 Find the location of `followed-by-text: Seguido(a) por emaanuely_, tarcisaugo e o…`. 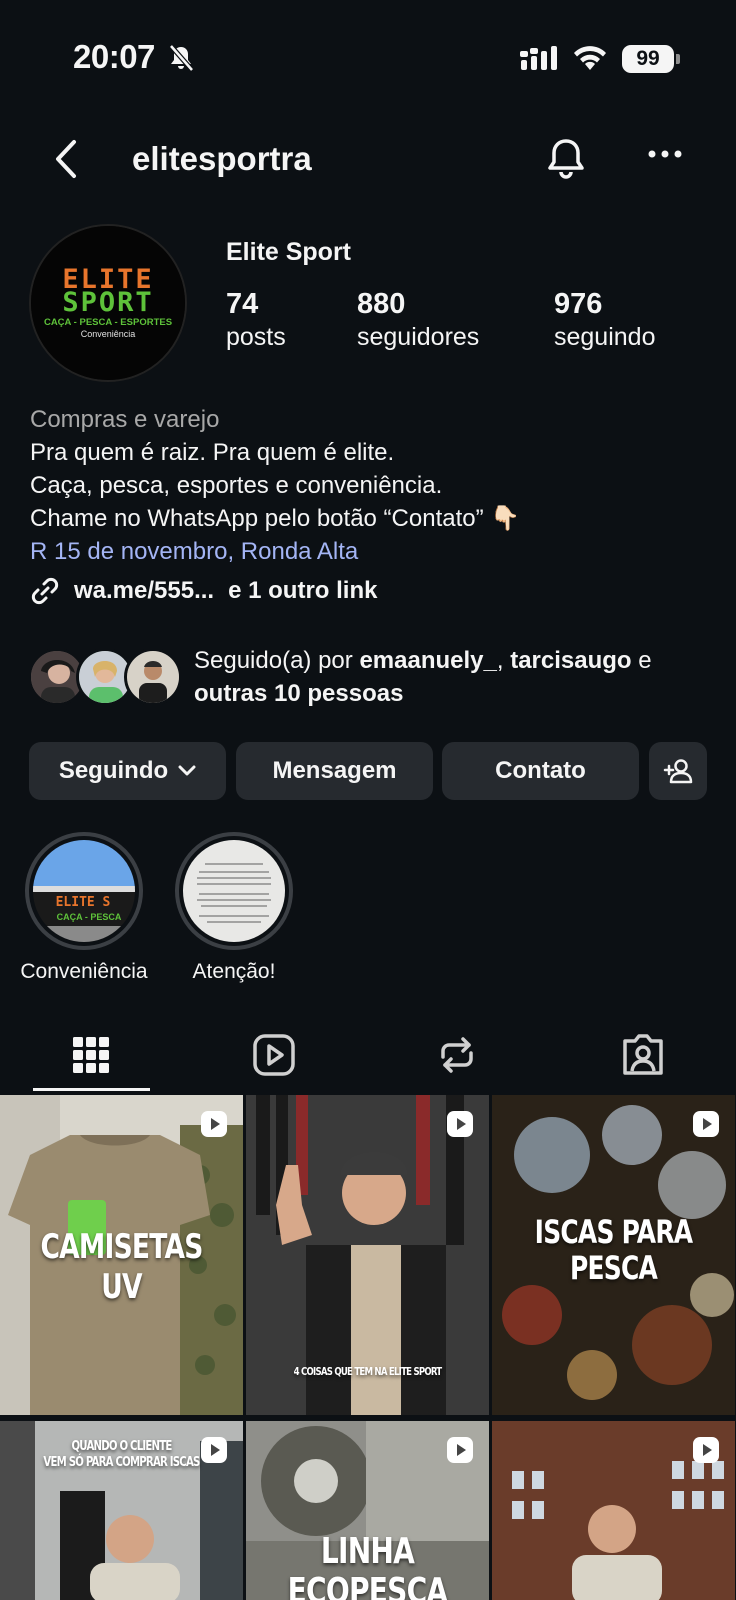

followed-by-text: Seguido(a) por emaanuely_, tarcisaugo e o… is located at coordinates (459, 677).